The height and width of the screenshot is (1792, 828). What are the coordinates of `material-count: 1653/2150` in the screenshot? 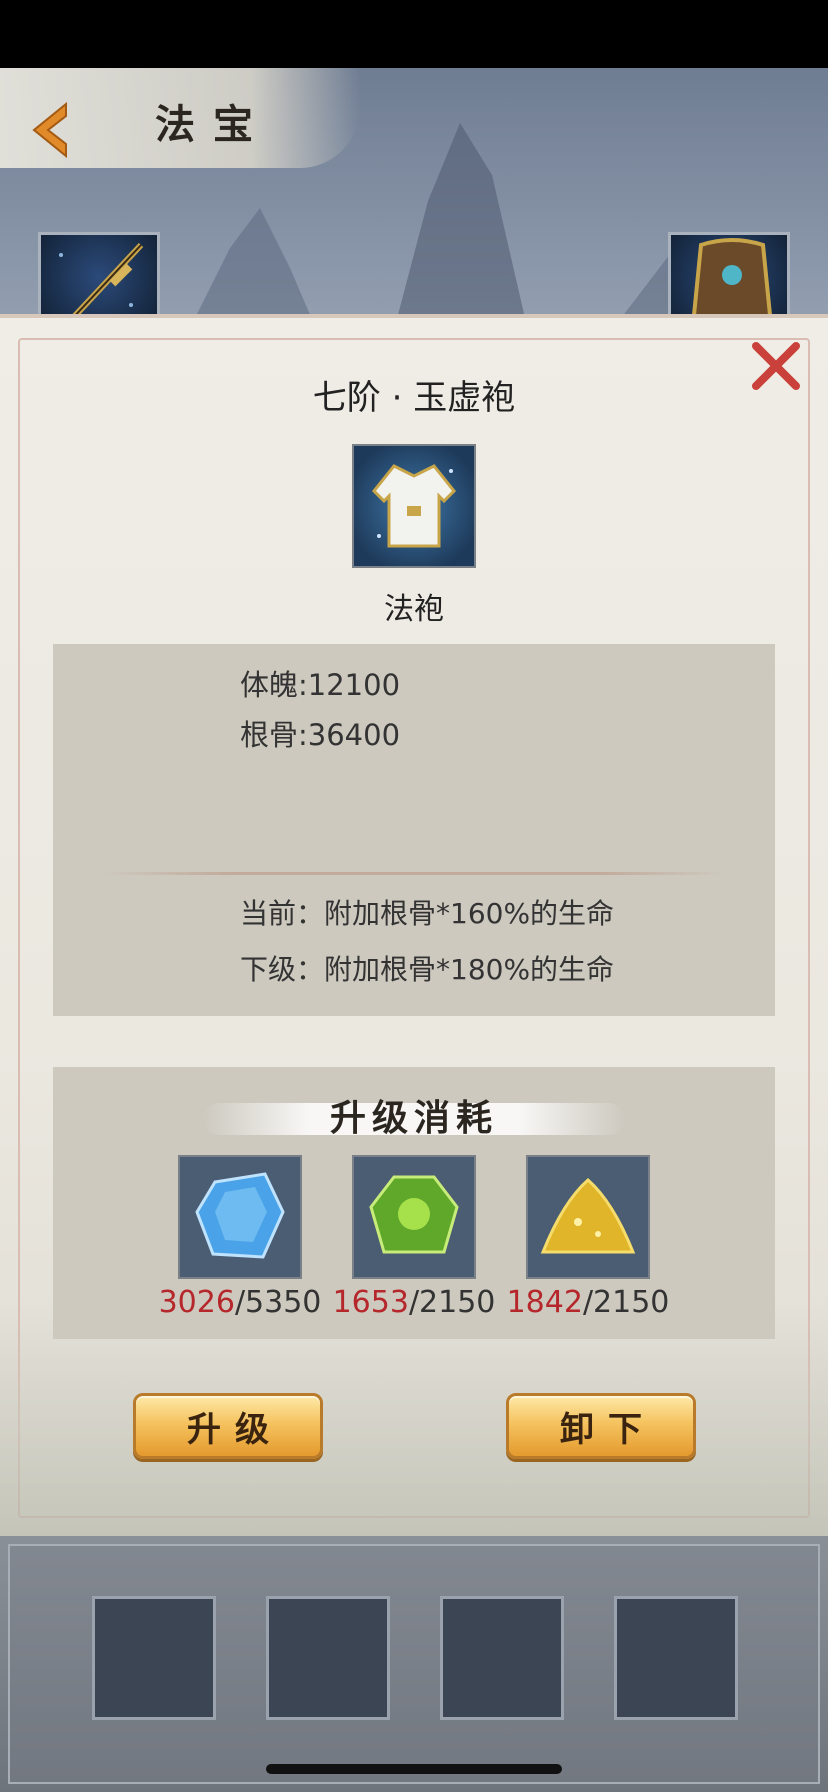 It's located at (414, 1302).